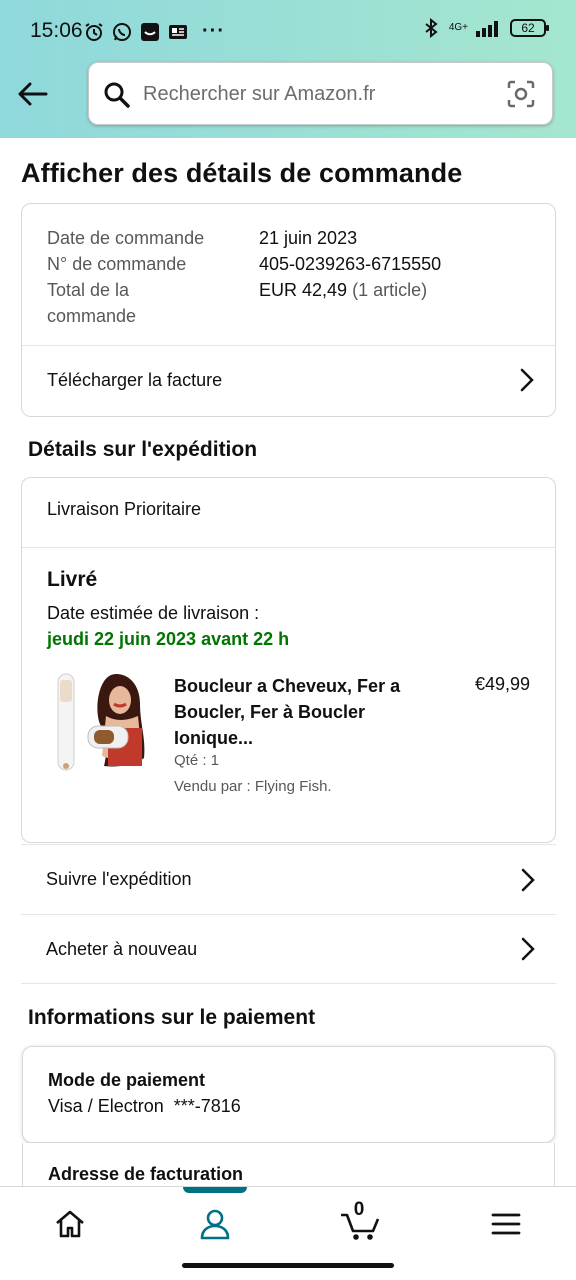  I want to click on buy-again-label: Acheter à nouveau, so click(122, 948).